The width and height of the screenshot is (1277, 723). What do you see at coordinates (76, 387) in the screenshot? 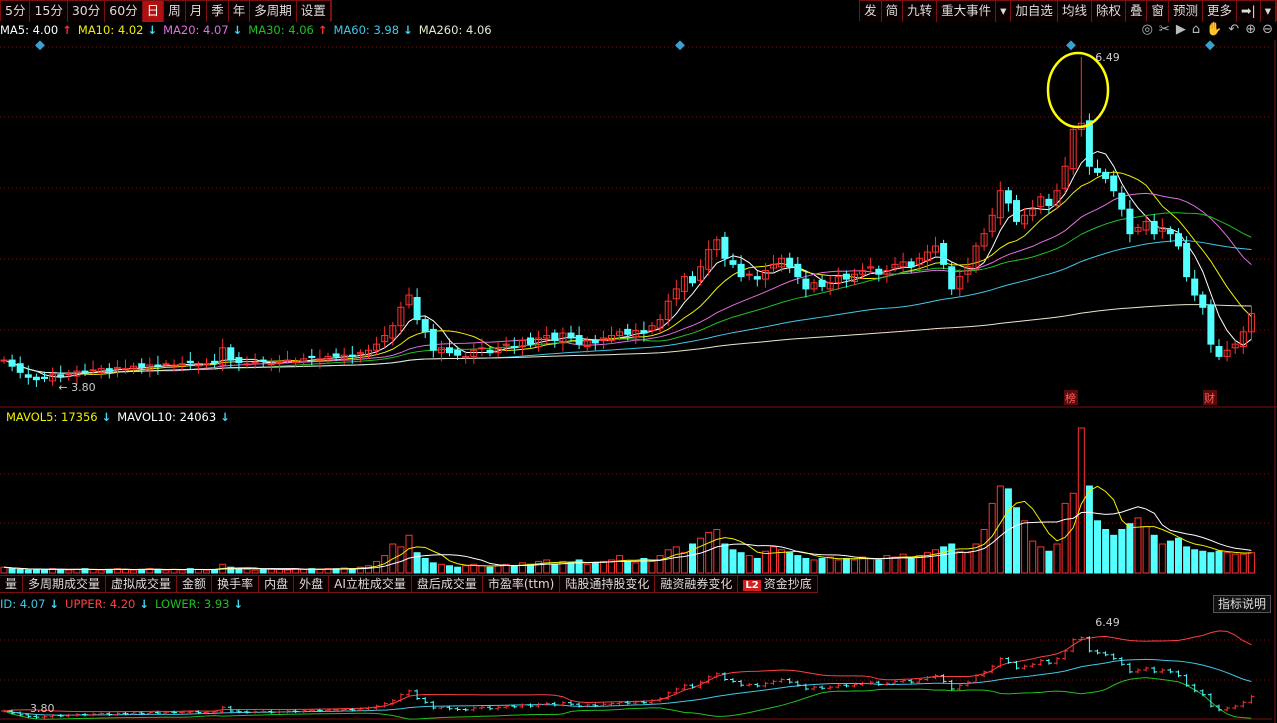
I see `low-price-label: ← 3.80` at bounding box center [76, 387].